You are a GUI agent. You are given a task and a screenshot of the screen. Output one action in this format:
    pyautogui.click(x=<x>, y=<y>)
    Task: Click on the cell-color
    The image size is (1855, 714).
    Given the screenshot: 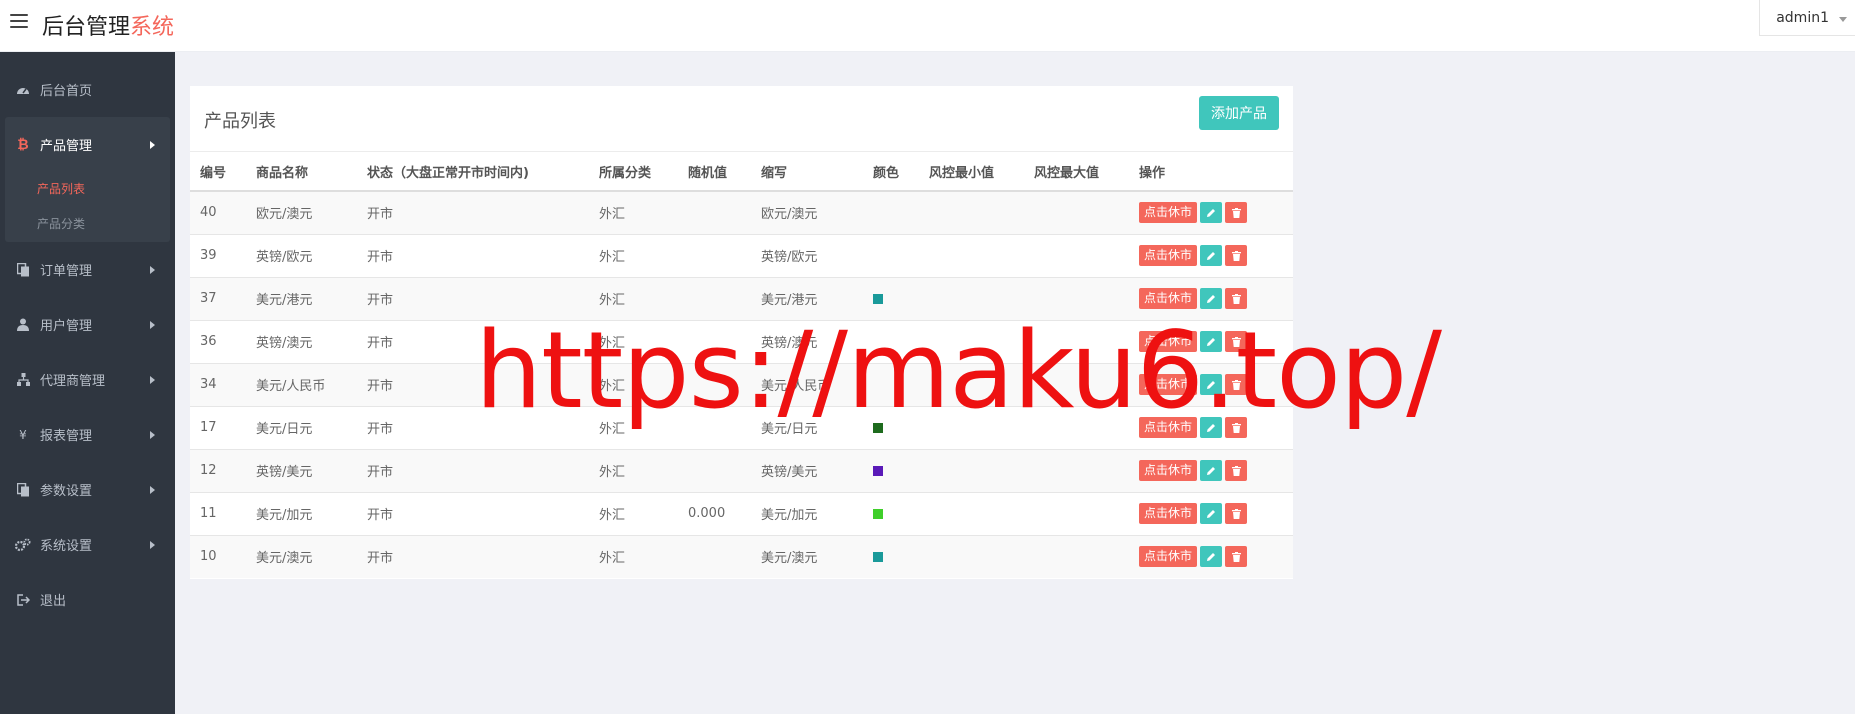 What is the action you would take?
    pyautogui.click(x=891, y=427)
    